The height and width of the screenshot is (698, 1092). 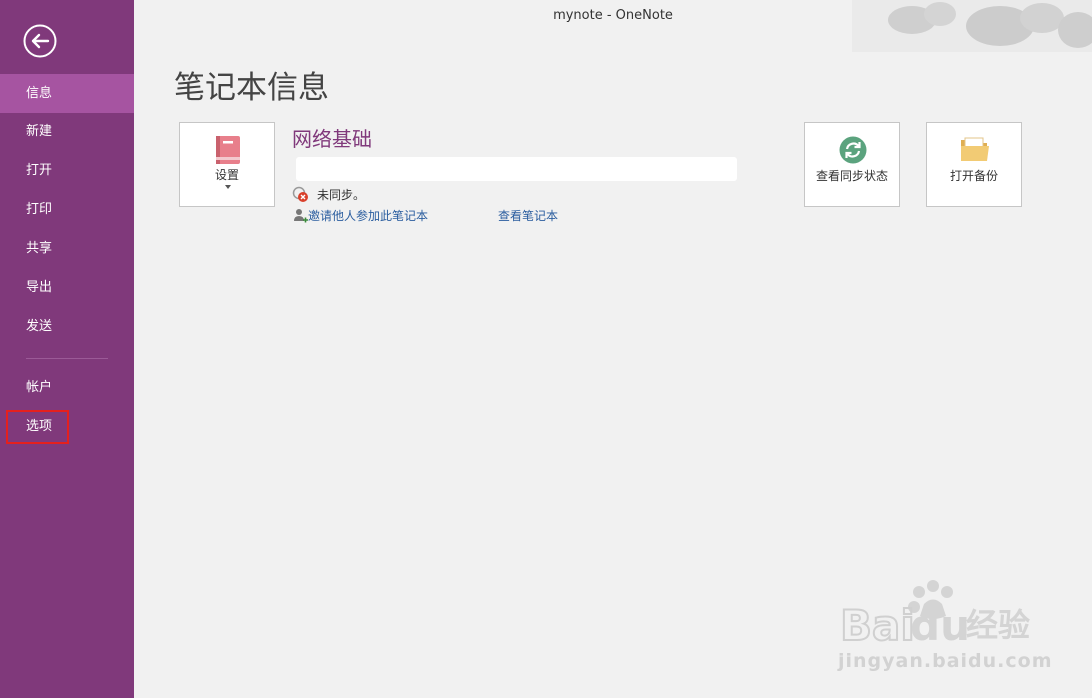 I want to click on nav-export: 导出, so click(x=67, y=287).